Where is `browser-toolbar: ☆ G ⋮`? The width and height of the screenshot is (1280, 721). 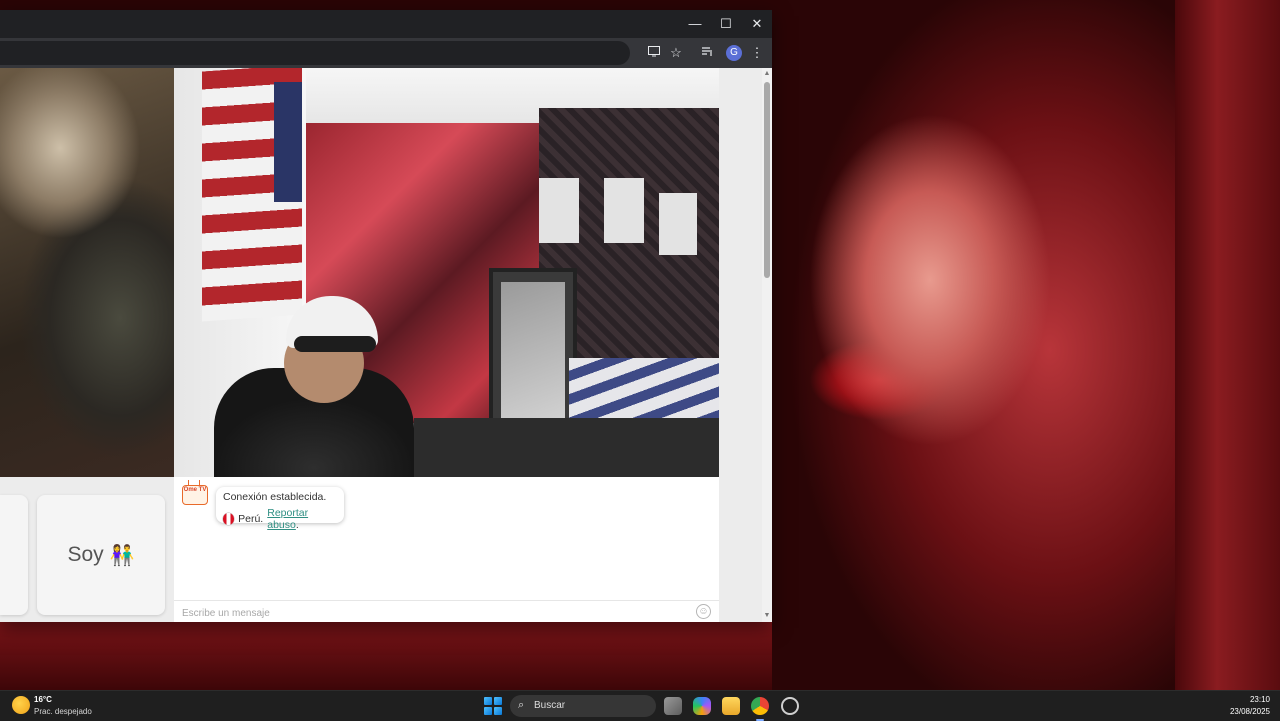 browser-toolbar: ☆ G ⋮ is located at coordinates (386, 53).